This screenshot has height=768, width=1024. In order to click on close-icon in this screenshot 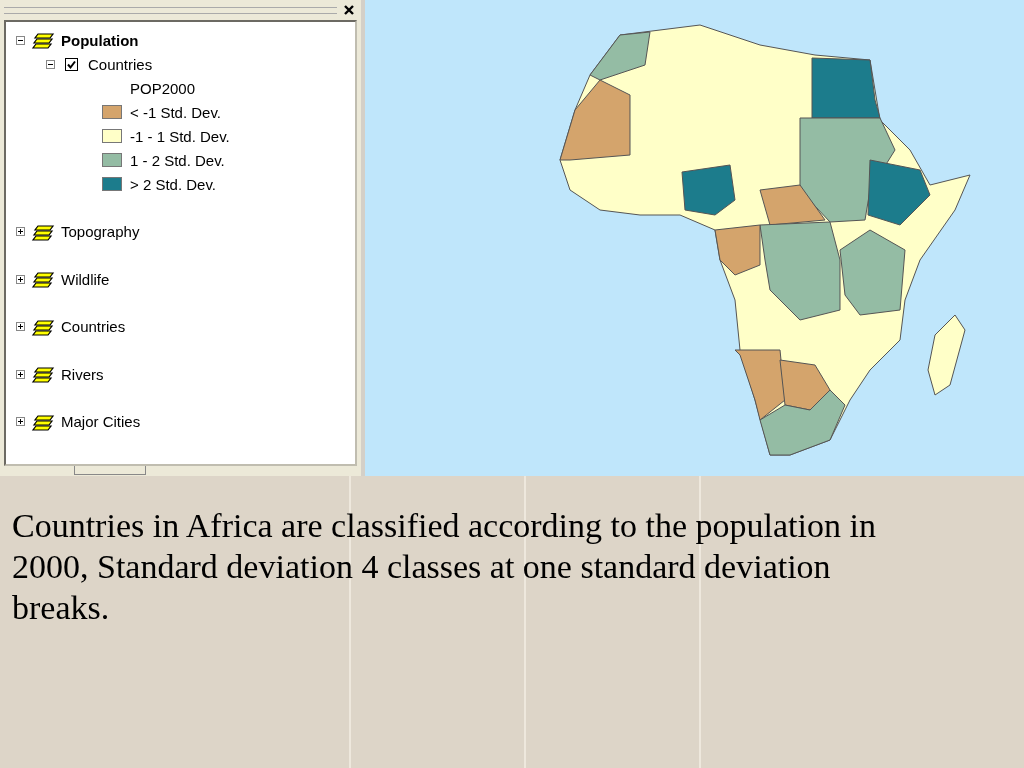, I will do `click(349, 10)`.